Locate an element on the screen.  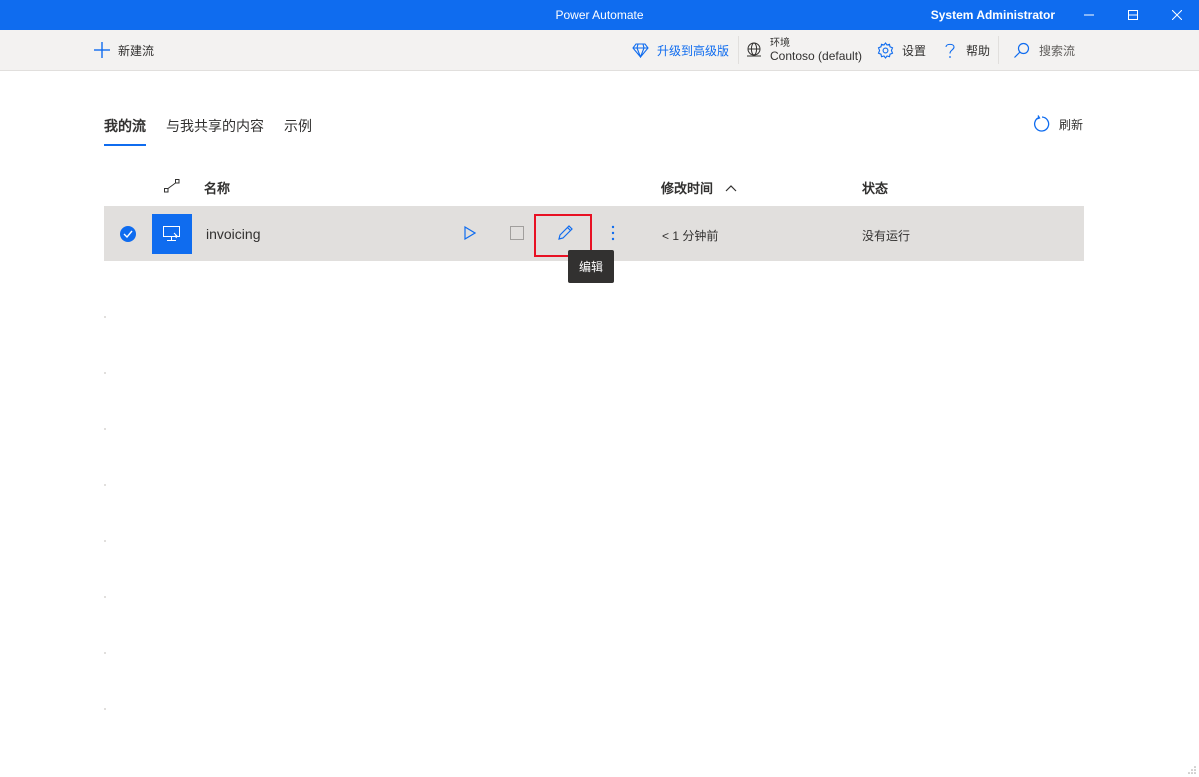
more-icon is located at coordinates (613, 233).